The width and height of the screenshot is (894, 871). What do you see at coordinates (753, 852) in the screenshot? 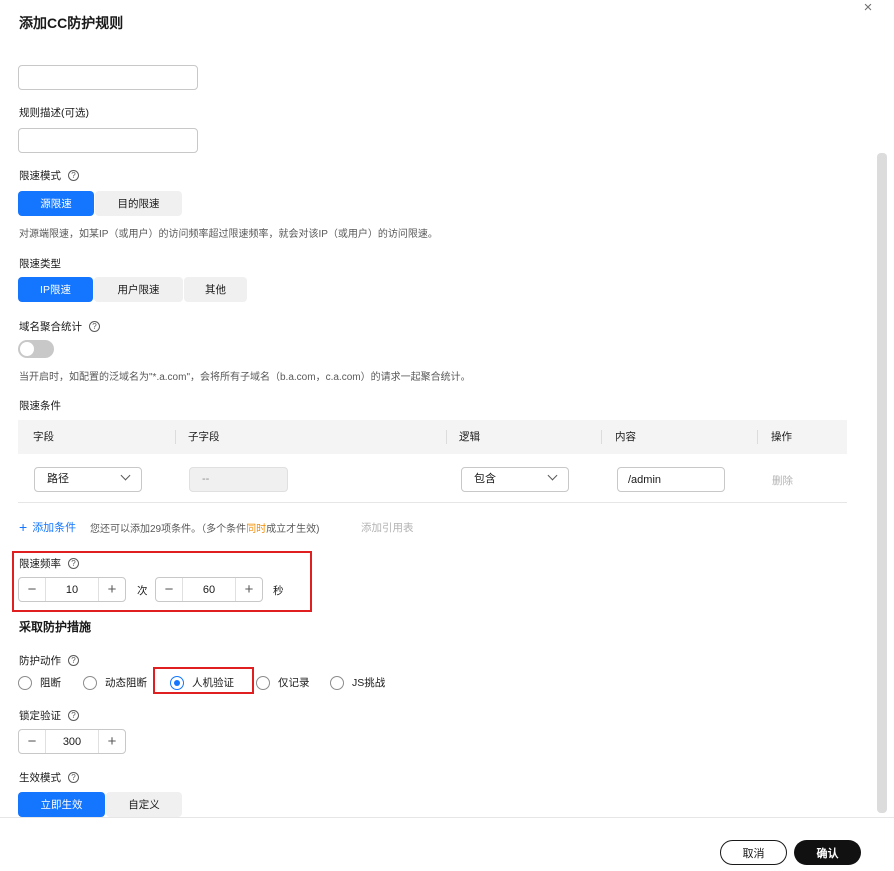
I see `cancel-button: 取消` at bounding box center [753, 852].